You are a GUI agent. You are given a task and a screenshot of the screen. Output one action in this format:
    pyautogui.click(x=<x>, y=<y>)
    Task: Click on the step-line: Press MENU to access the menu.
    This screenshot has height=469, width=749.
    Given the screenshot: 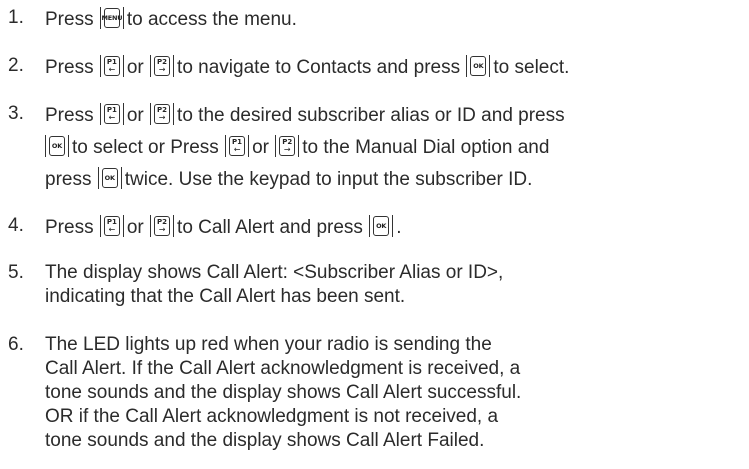 What is the action you would take?
    pyautogui.click(x=171, y=18)
    